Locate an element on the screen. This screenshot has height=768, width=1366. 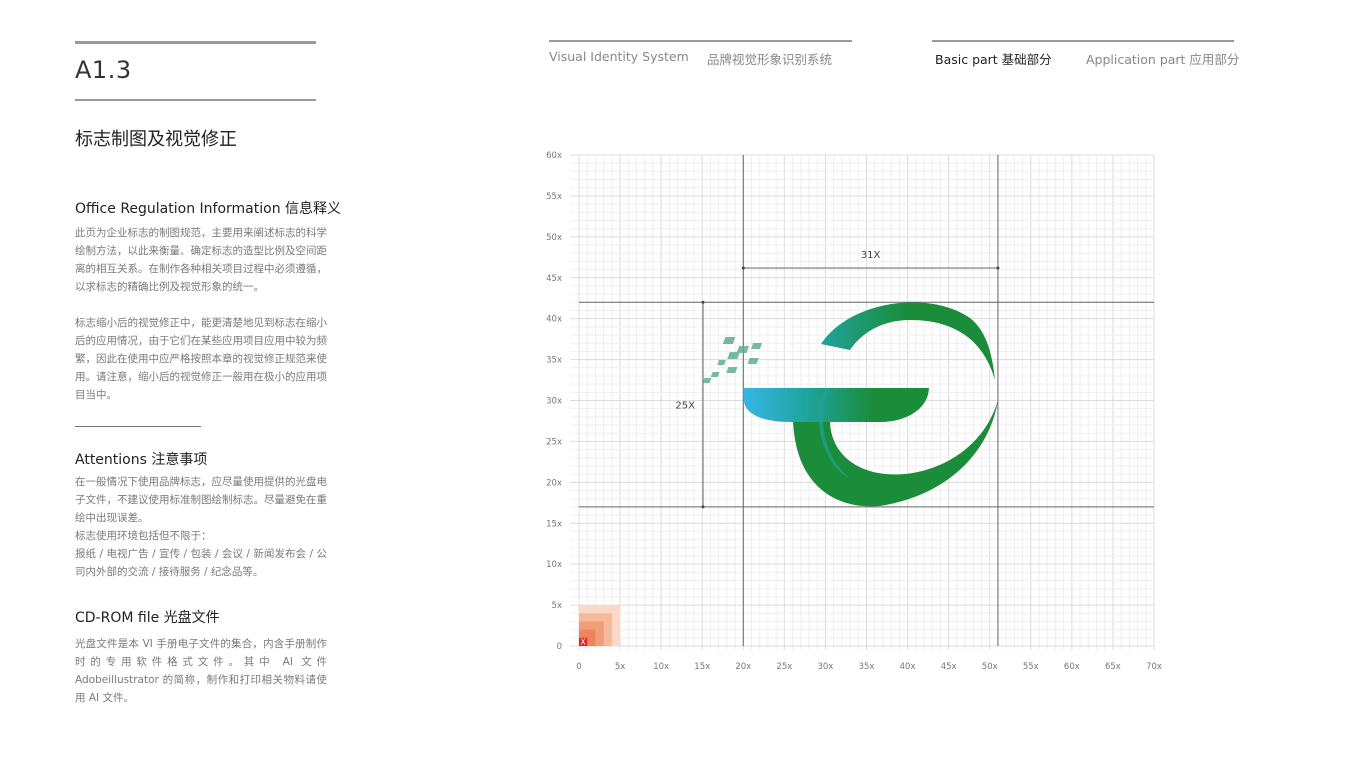
y-tick-label: 35x is located at coordinates (554, 361).